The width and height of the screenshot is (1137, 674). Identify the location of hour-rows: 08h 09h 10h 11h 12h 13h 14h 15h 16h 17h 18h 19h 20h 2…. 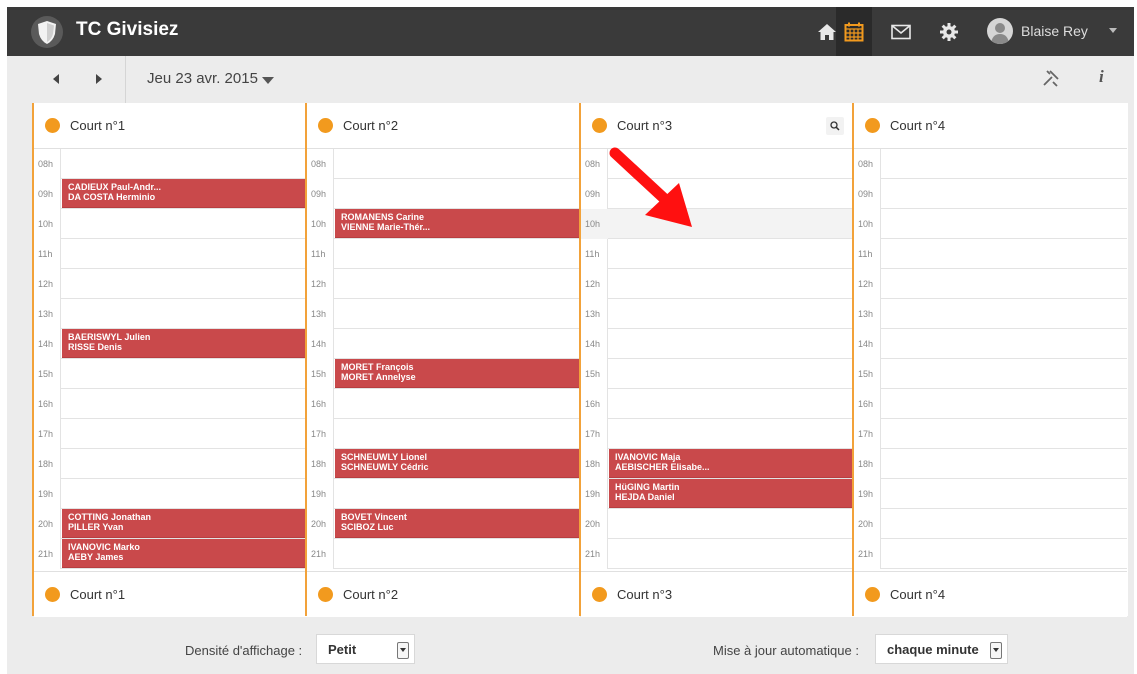
(170, 359).